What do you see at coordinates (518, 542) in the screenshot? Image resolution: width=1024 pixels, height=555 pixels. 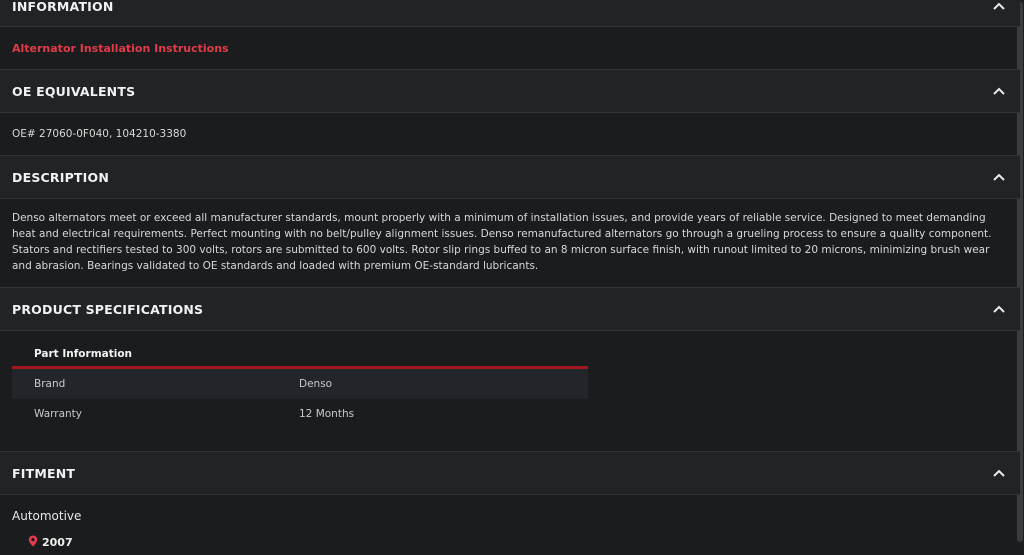 I see `fitment-year-item: 2007` at bounding box center [518, 542].